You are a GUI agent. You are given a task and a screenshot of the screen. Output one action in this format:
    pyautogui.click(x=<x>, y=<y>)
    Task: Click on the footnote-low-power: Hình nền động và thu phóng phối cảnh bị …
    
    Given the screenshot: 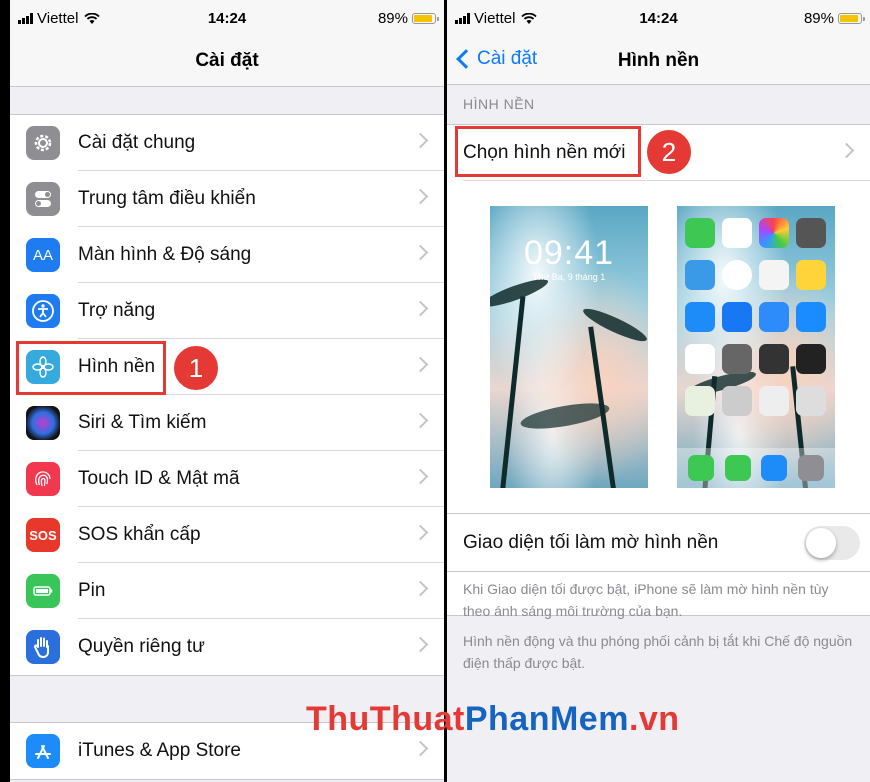 What is the action you would take?
    pyautogui.click(x=658, y=652)
    